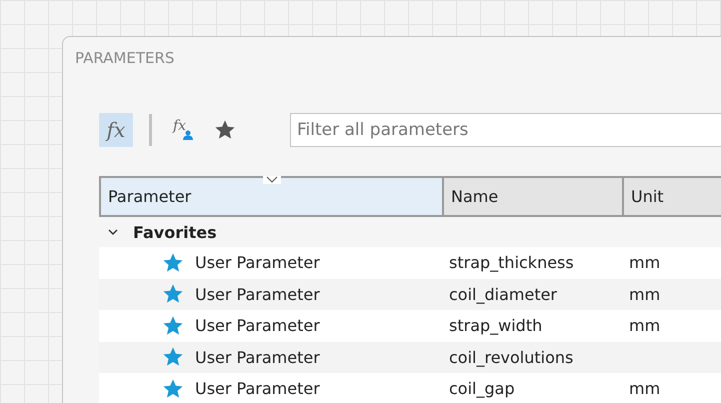  What do you see at coordinates (183, 130) in the screenshot?
I see `user-parameters-button: fx` at bounding box center [183, 130].